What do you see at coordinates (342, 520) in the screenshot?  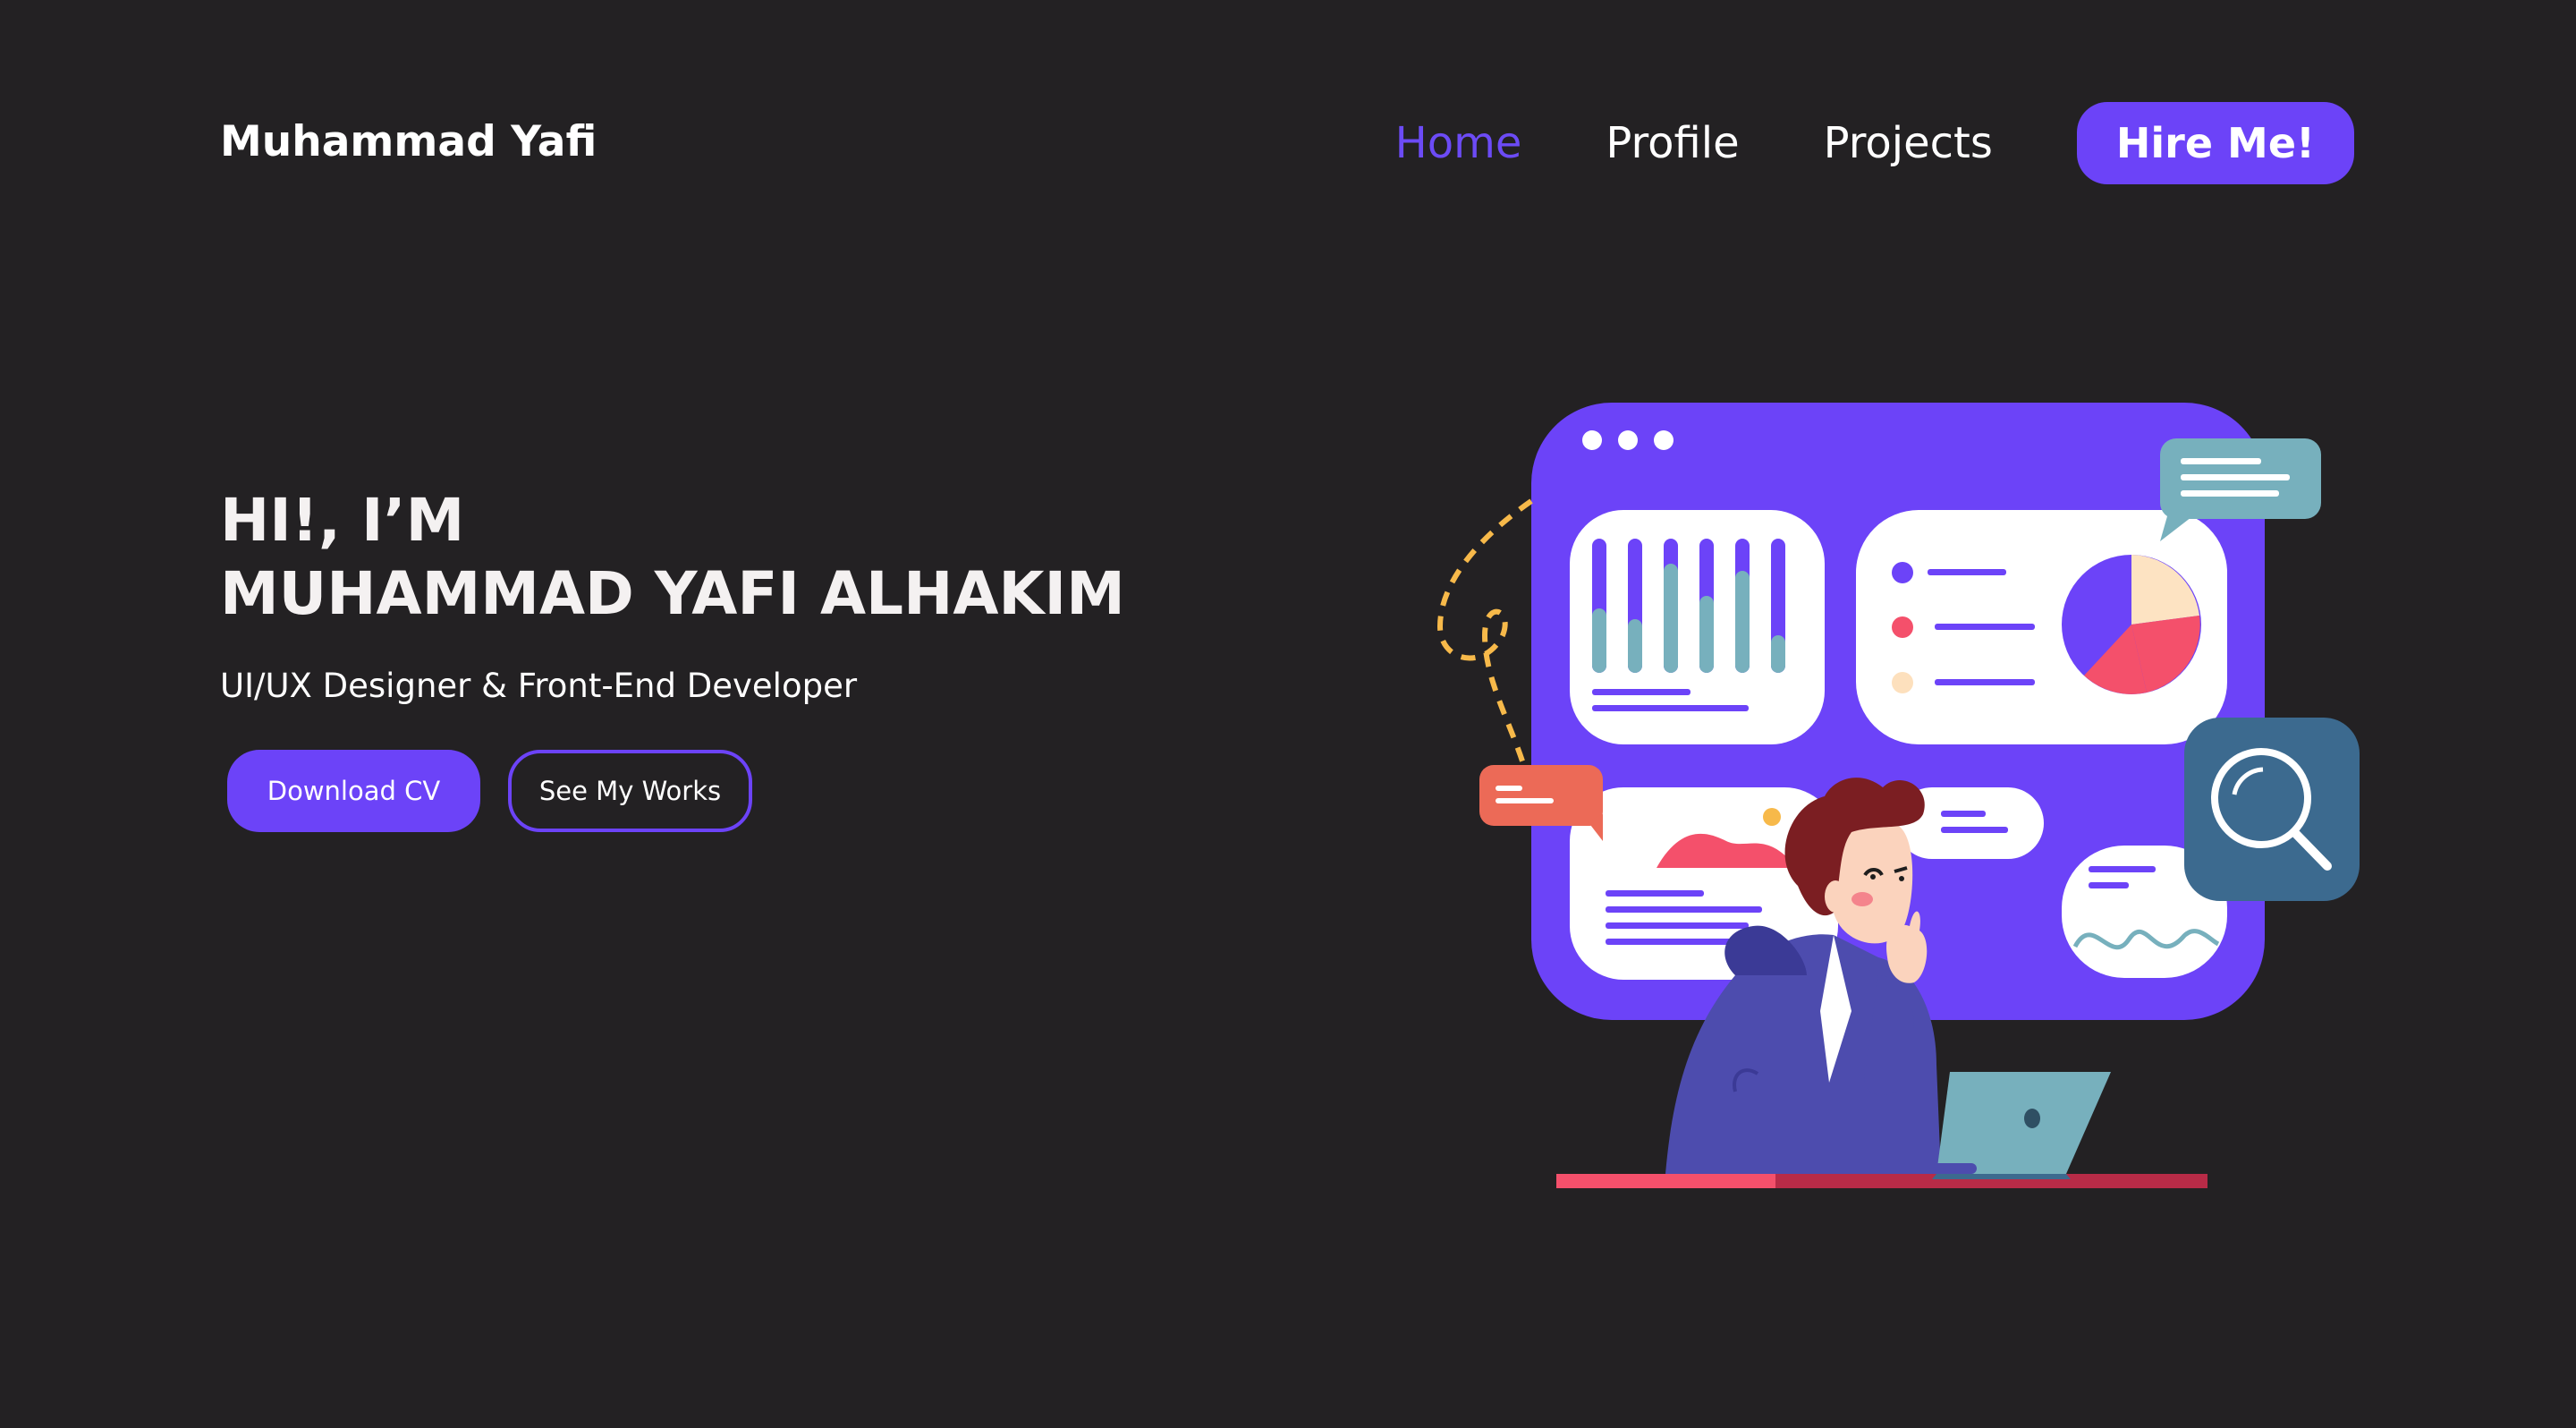 I see `hero-greeting: HI!, I’M` at bounding box center [342, 520].